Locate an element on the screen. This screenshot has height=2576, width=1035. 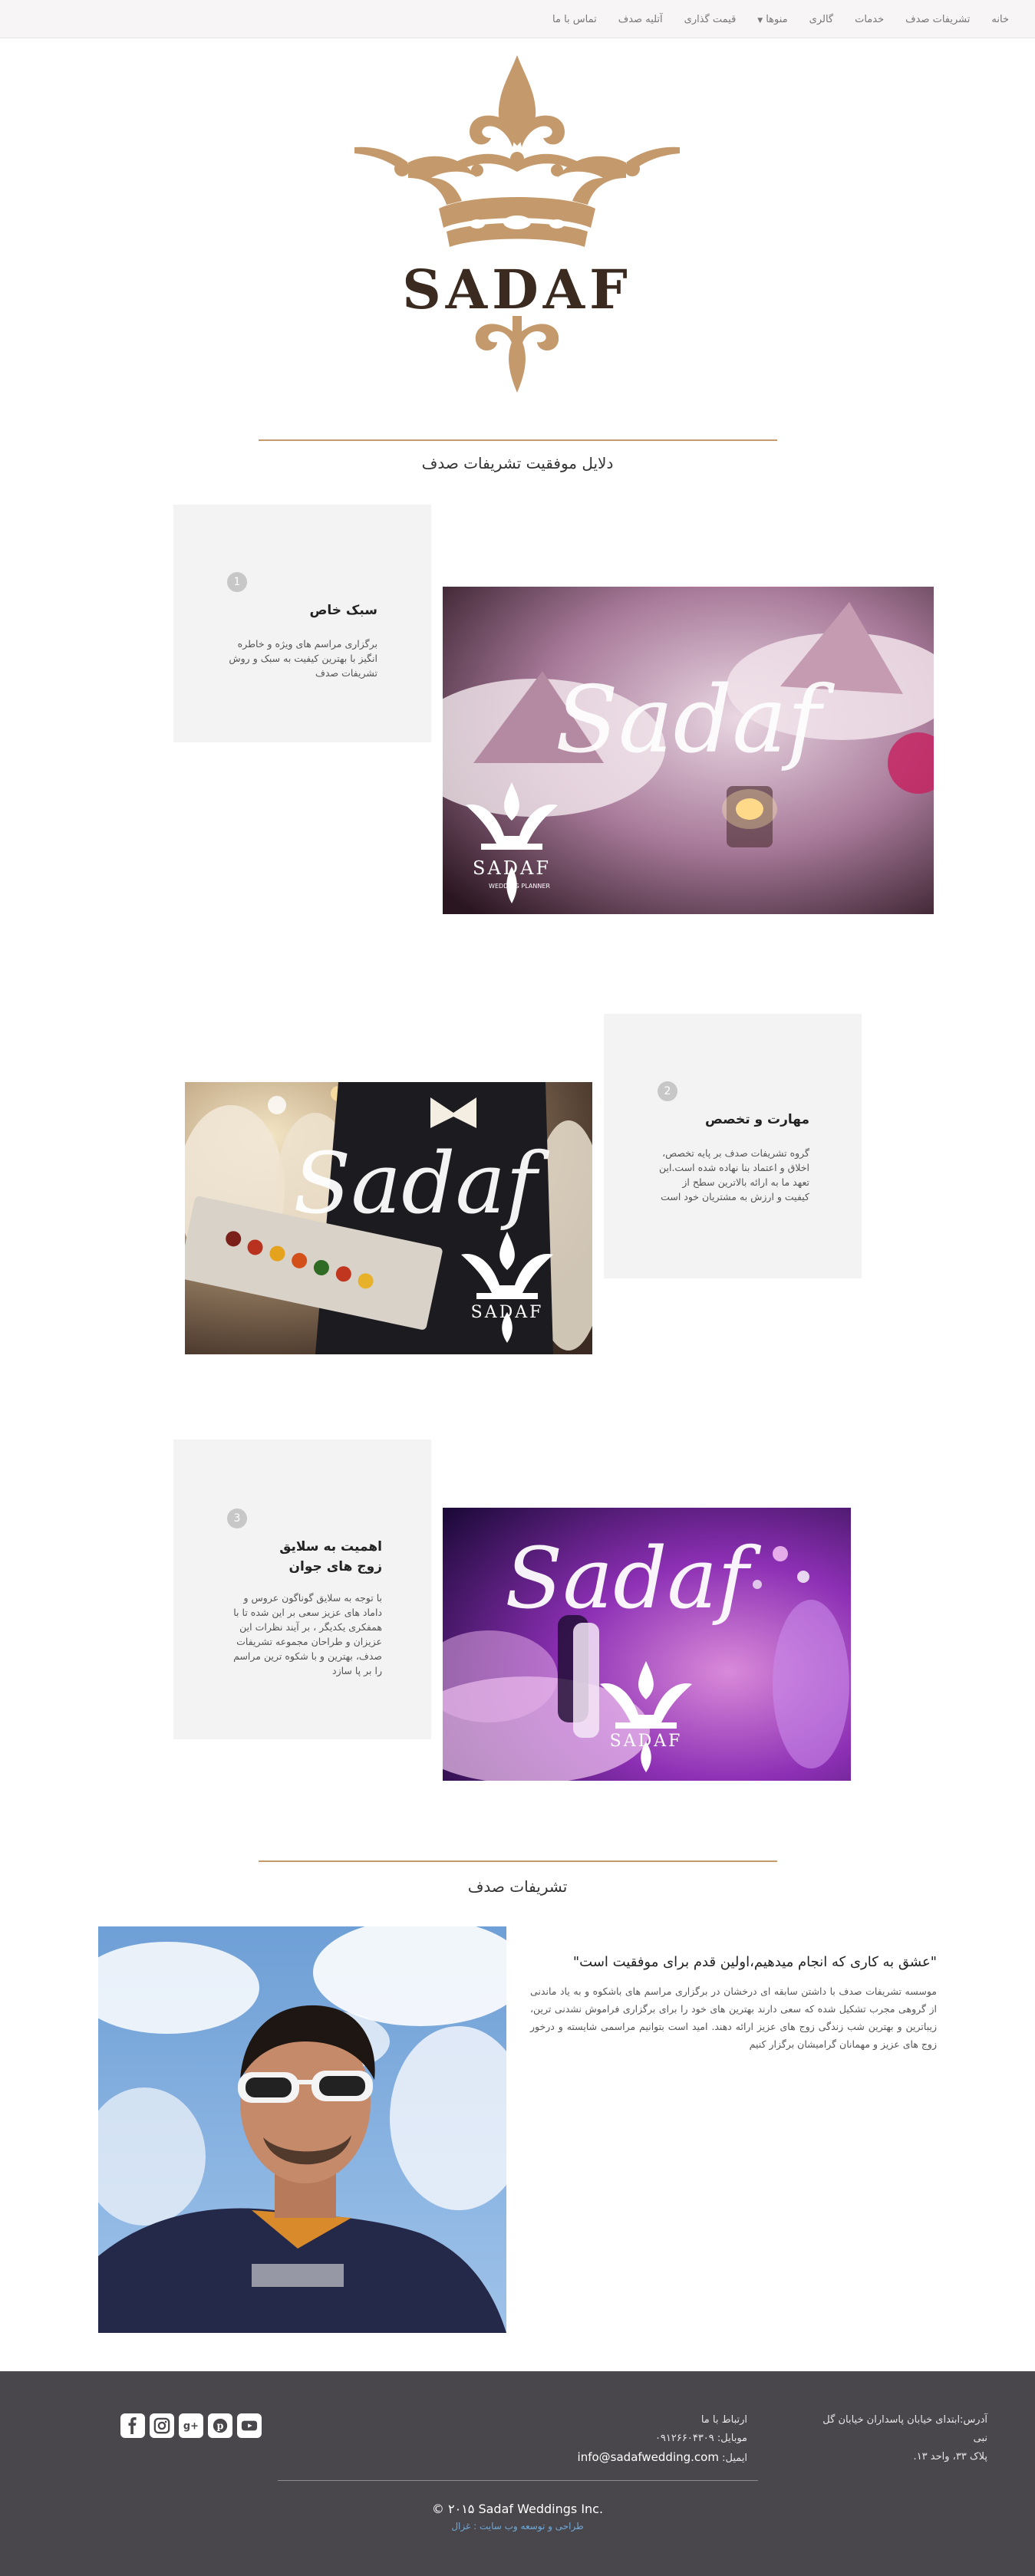
pinterest-icon: p is located at coordinates (220, 2425).